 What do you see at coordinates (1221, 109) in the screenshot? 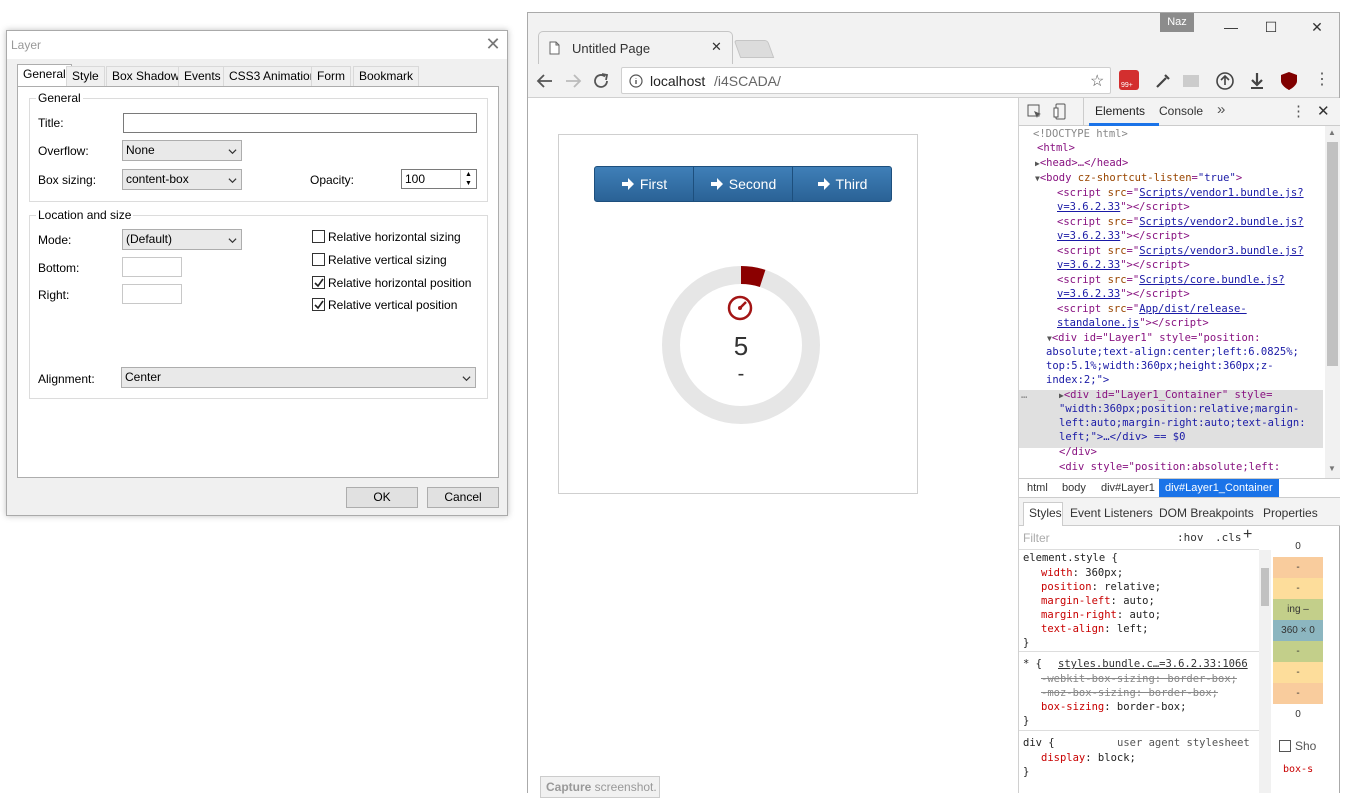
I see `more-tabs-icon: »` at bounding box center [1221, 109].